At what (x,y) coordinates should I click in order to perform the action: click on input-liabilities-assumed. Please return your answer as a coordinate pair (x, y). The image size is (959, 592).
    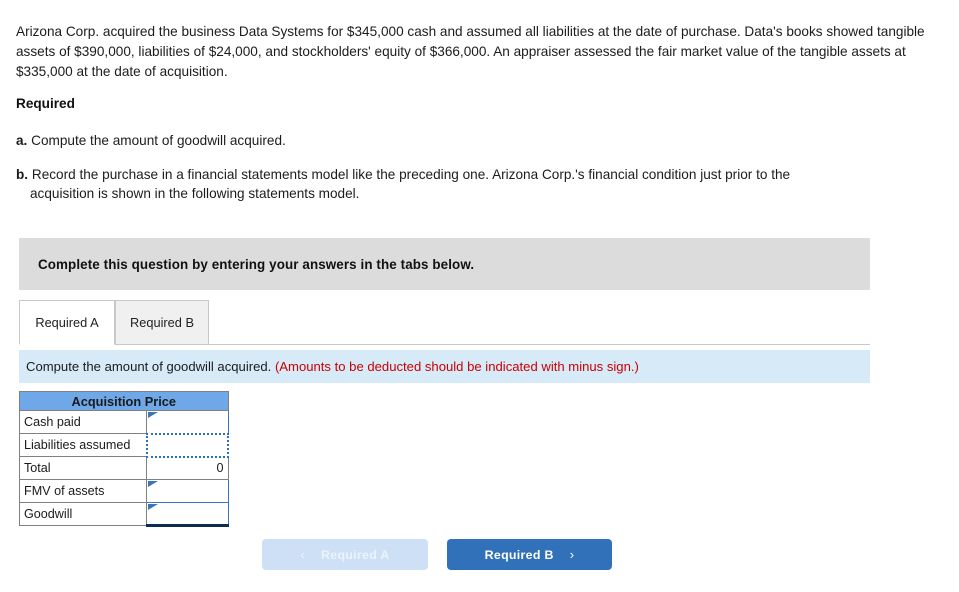
    Looking at the image, I should click on (187, 445).